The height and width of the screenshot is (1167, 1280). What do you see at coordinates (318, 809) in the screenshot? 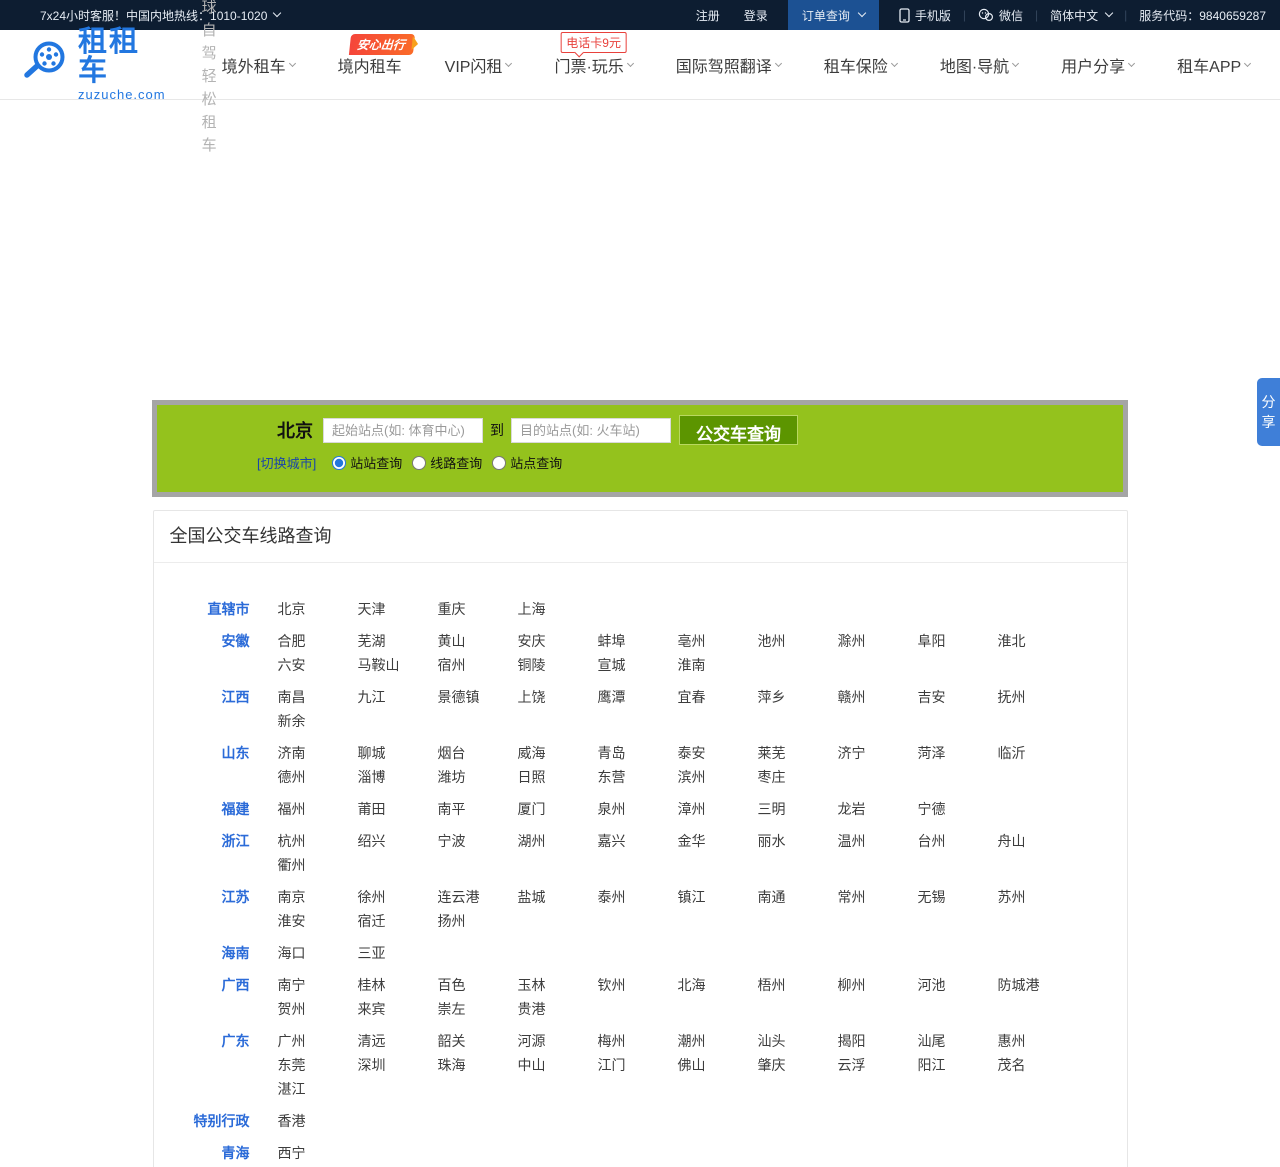
I see `city-link: 福州` at bounding box center [318, 809].